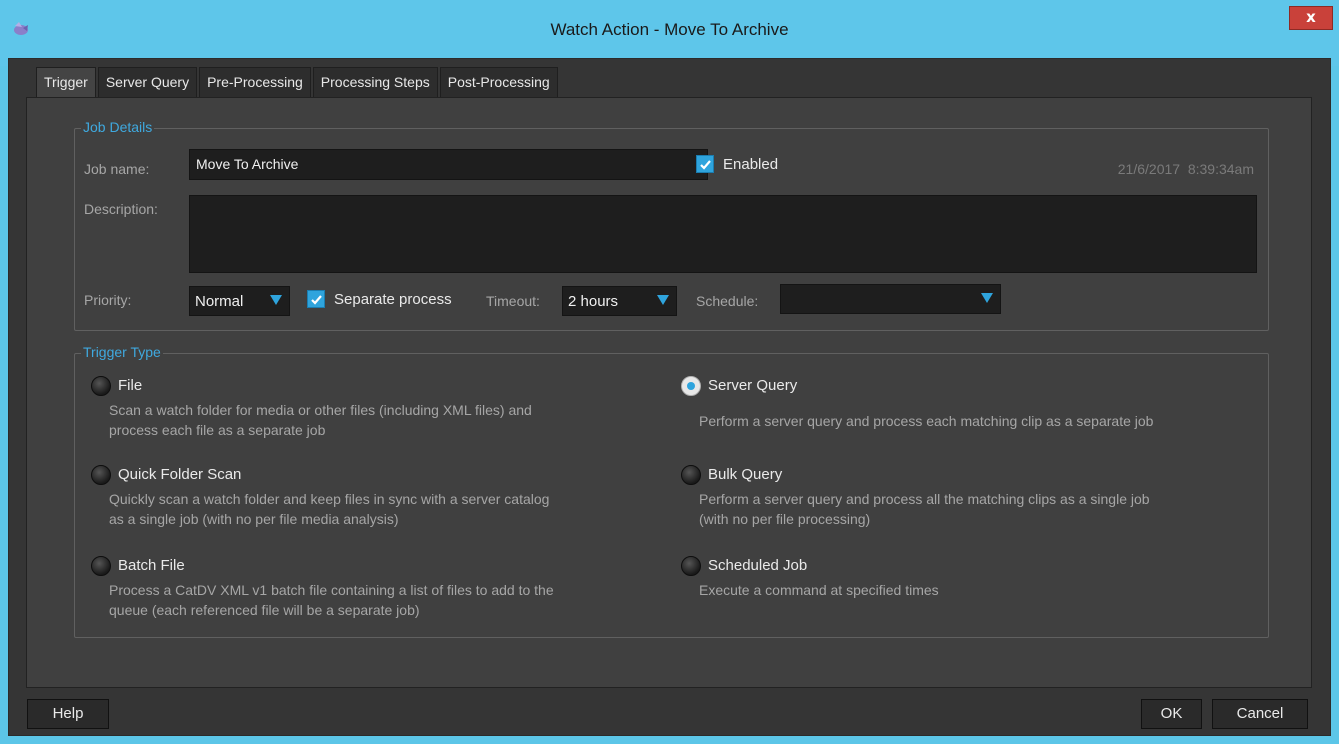 The height and width of the screenshot is (744, 1339). I want to click on schedule-label: Schedule:, so click(727, 301).